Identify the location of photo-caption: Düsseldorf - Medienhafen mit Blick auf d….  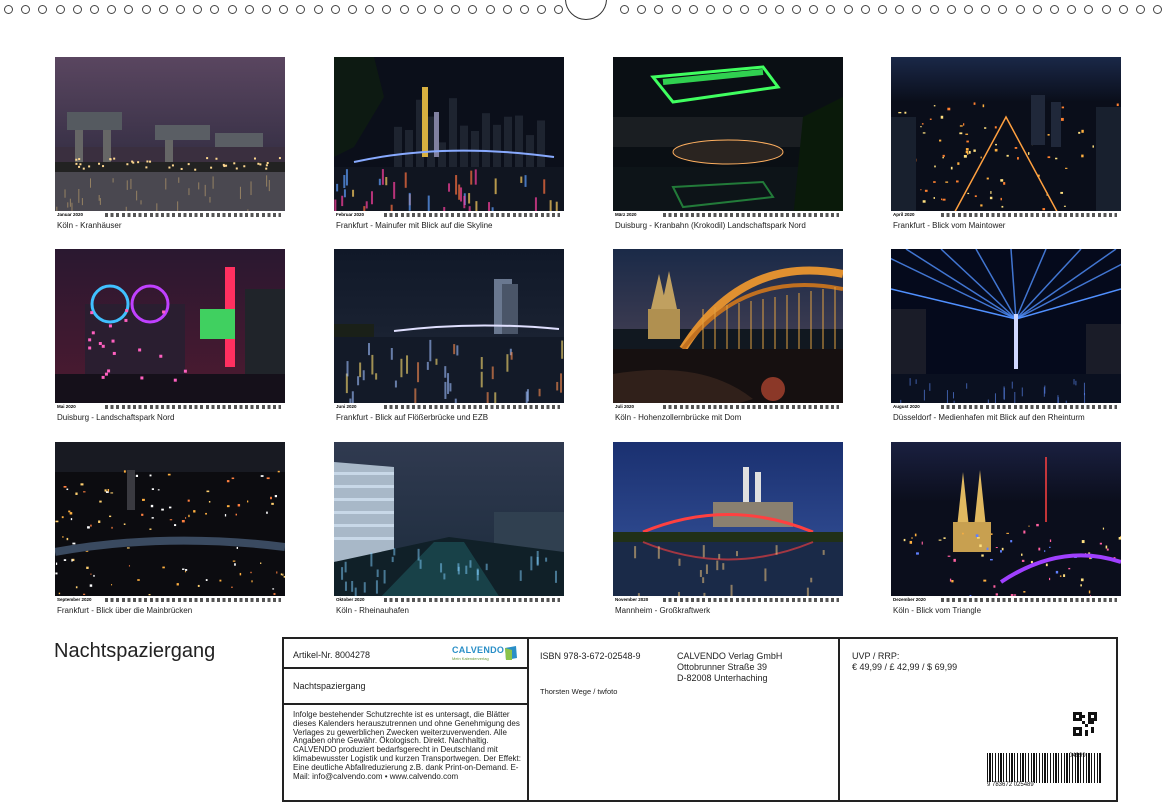
(989, 417).